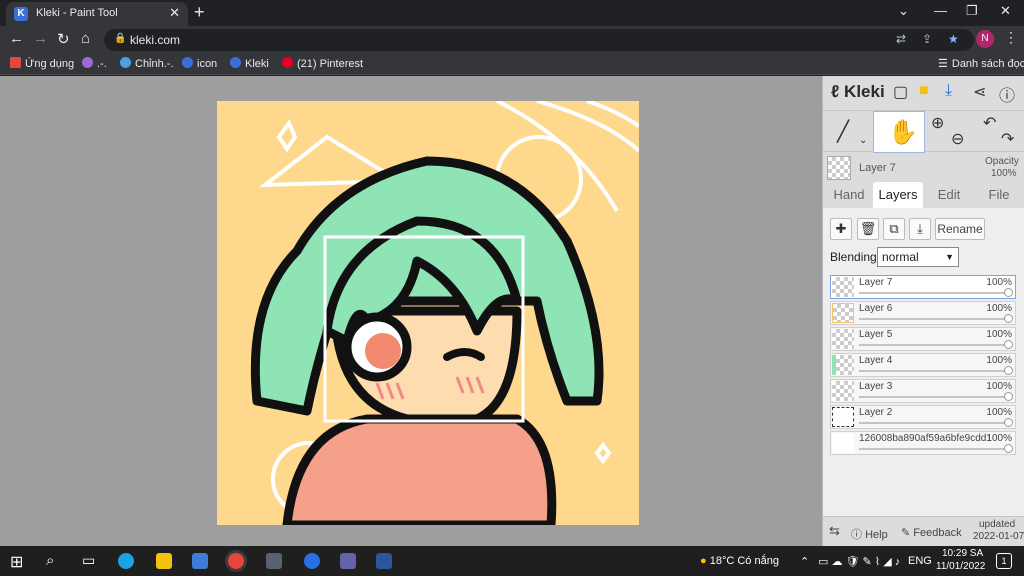 The image size is (1024, 576). Describe the element at coordinates (841, 229) in the screenshot. I see `add-layer-button: ✚` at that location.